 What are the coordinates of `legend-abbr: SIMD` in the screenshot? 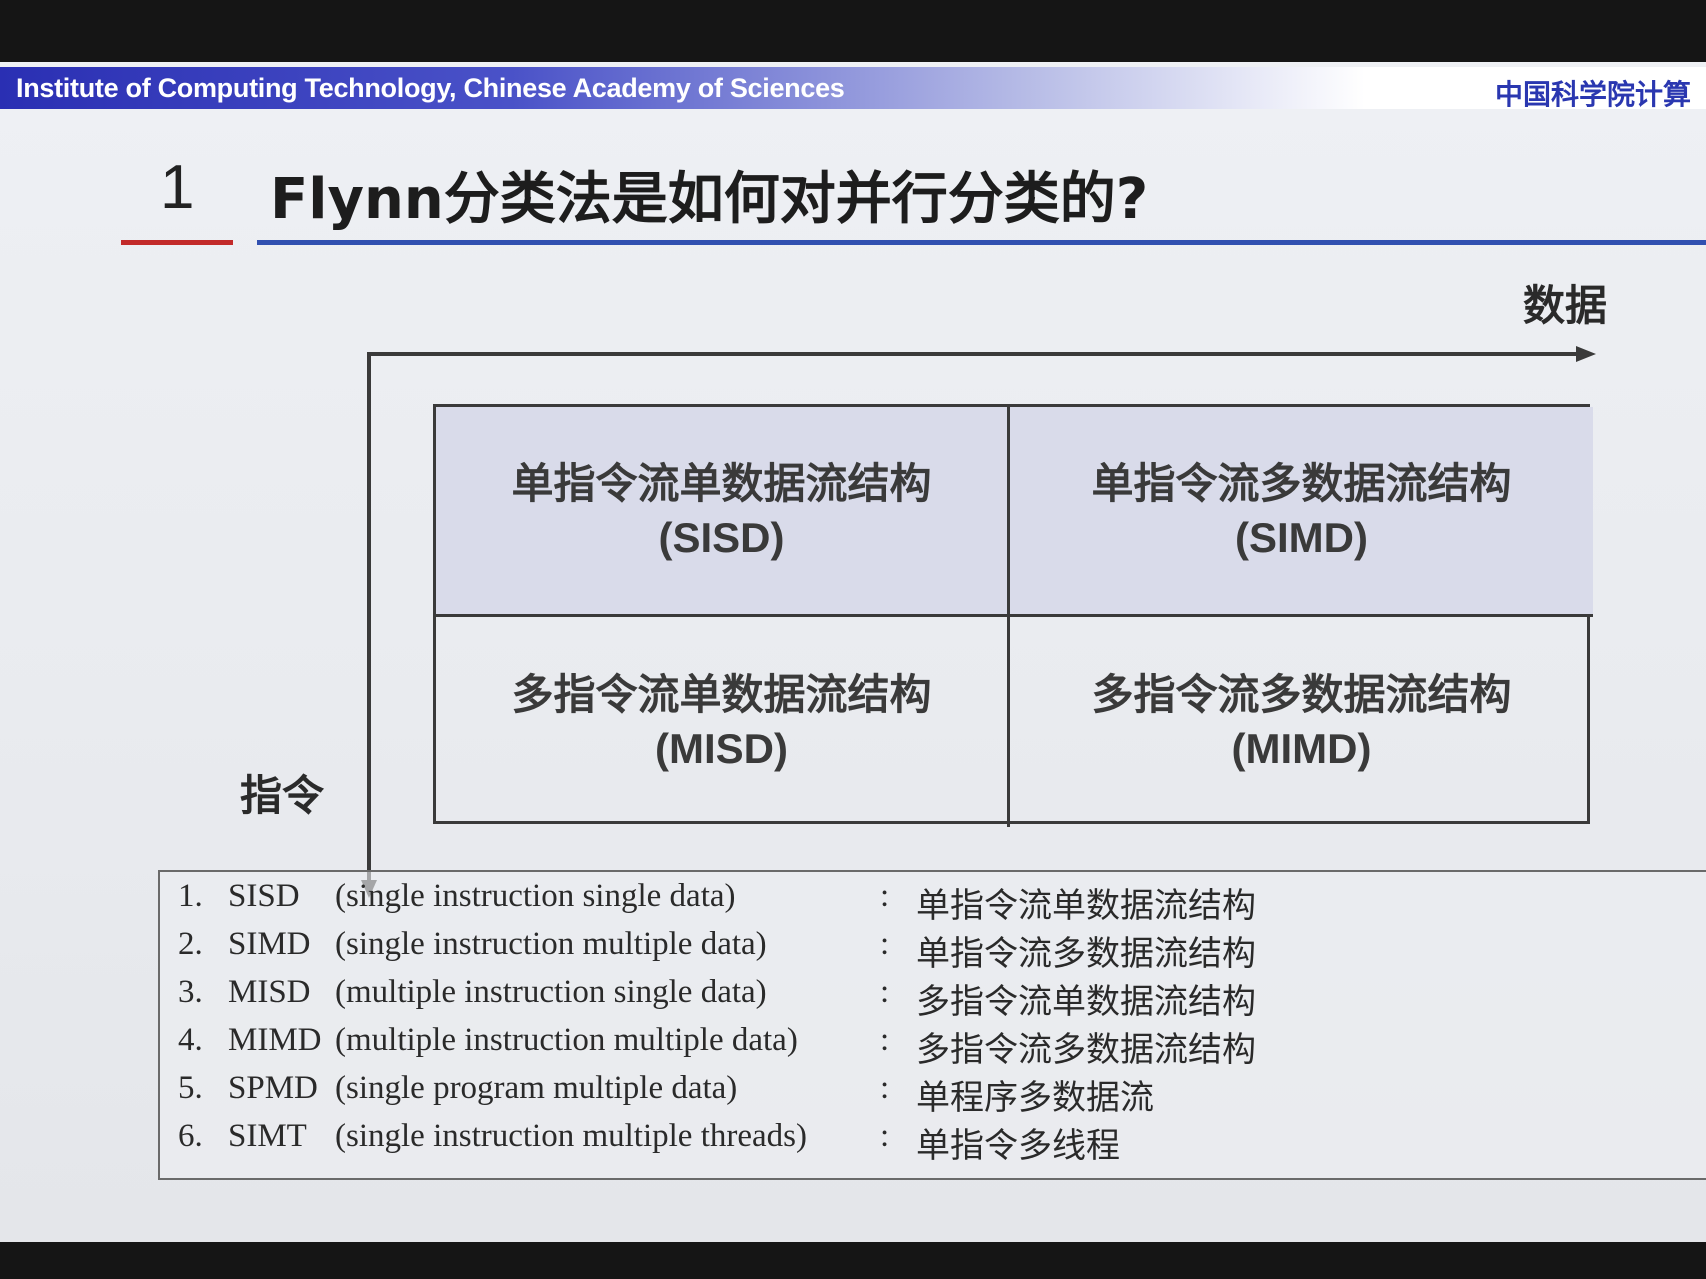 It's located at (269, 944).